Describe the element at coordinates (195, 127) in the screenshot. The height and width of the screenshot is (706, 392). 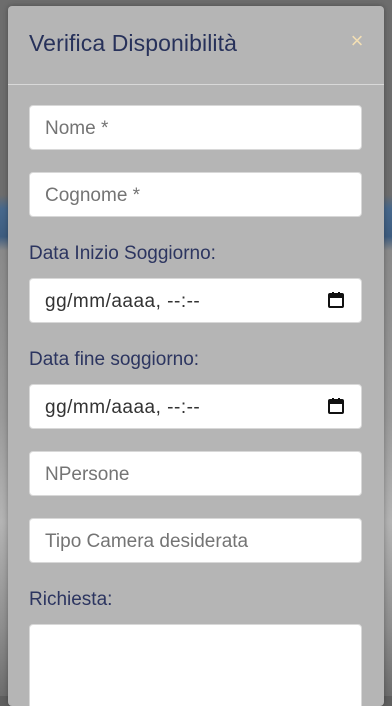
I see `nome-input: Nome *` at that location.